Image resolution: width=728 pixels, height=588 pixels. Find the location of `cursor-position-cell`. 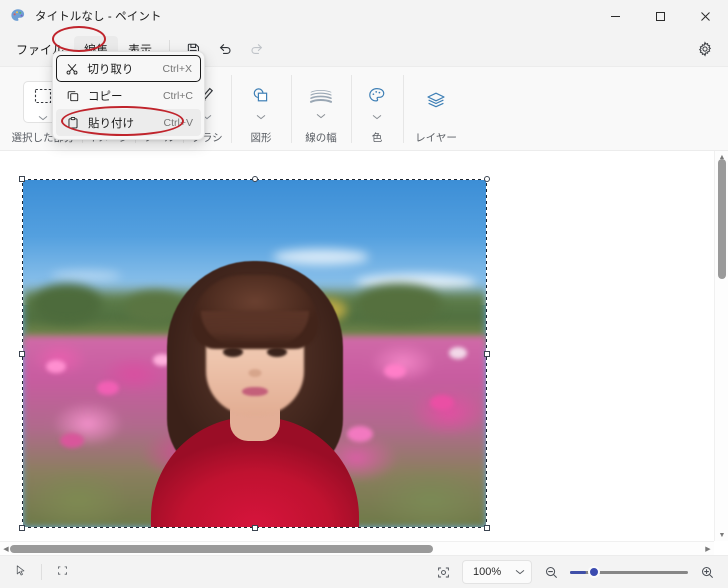

cursor-position-cell is located at coordinates (20, 572).